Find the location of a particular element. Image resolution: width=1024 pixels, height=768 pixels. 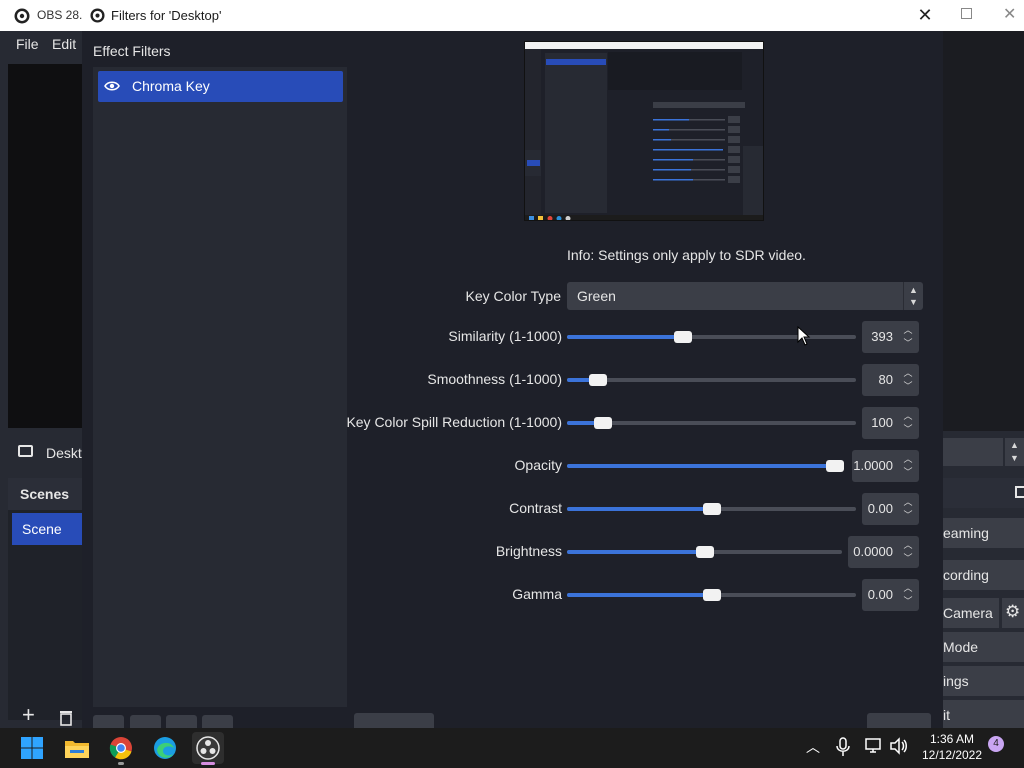

menu-edit: Edit is located at coordinates (64, 44).